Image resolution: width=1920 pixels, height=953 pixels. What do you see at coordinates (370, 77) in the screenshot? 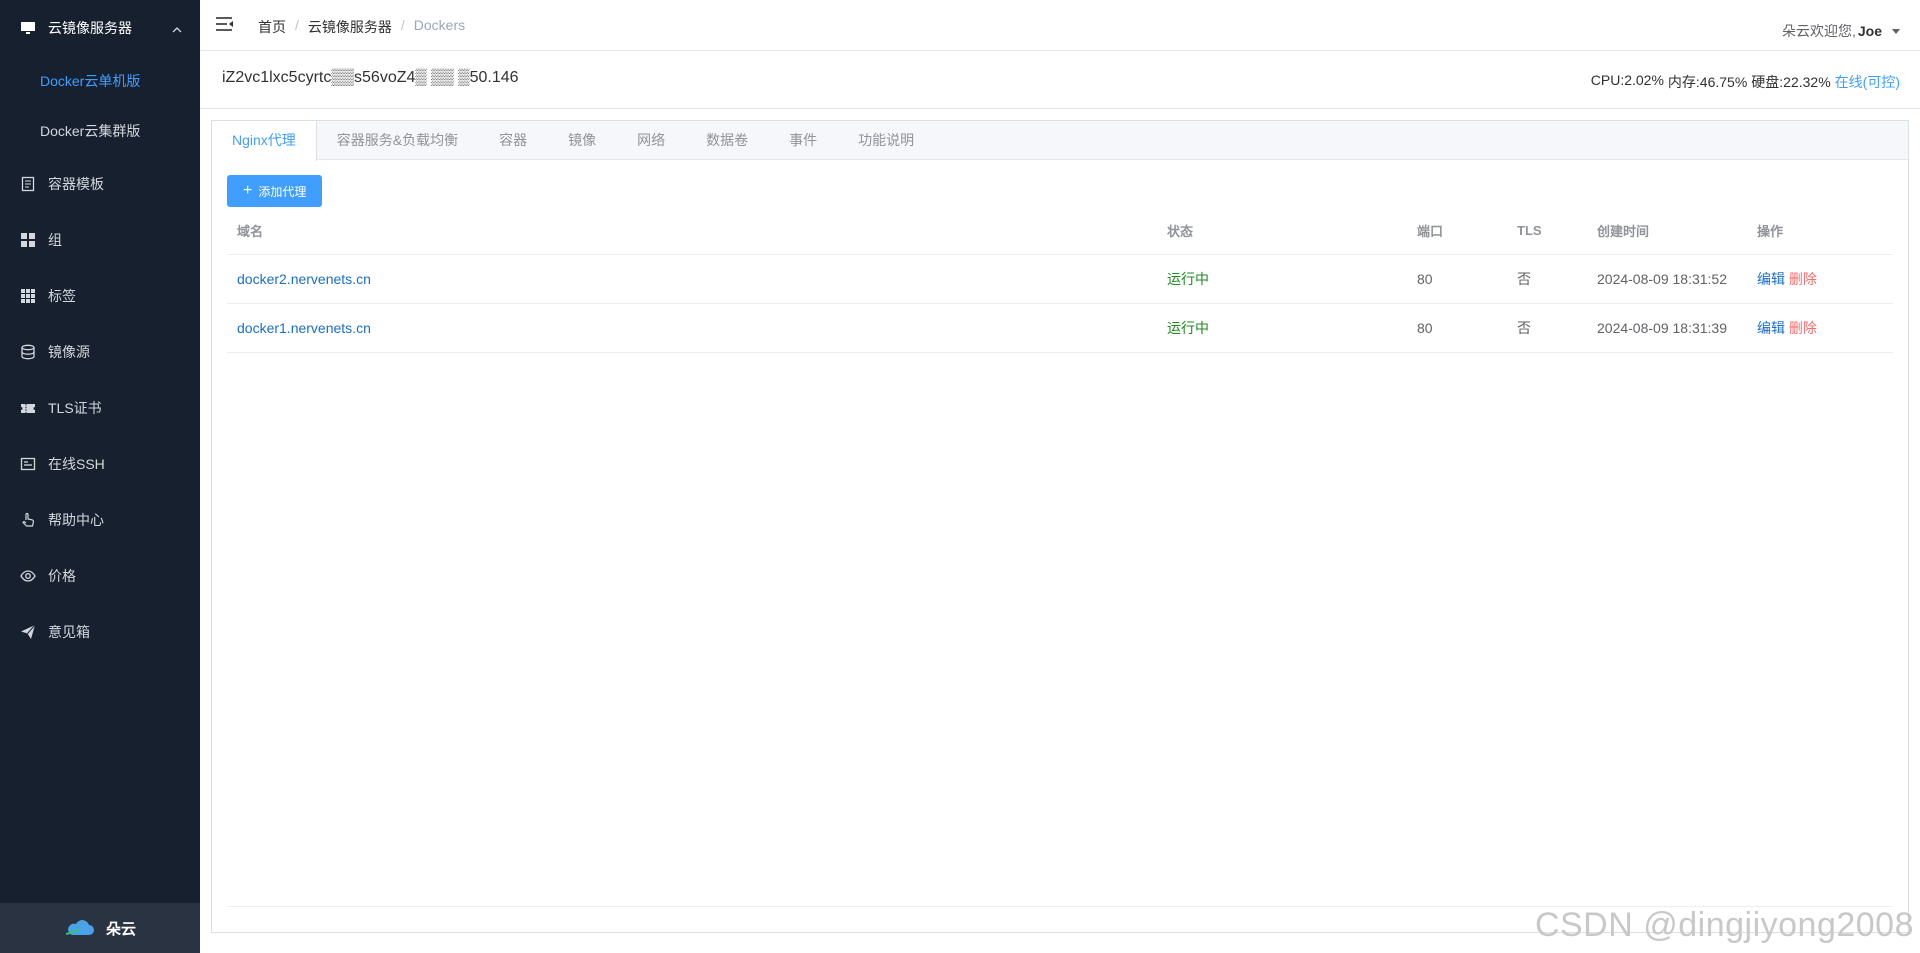
I see `server-name: iZ2vc1lxc5cyrtc▒▒s56voZ4▒ ▒▒ ▒50.146` at bounding box center [370, 77].